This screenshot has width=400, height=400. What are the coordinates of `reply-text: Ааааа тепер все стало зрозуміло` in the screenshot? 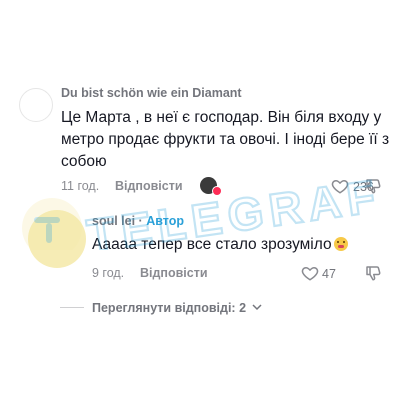 It's located at (212, 244).